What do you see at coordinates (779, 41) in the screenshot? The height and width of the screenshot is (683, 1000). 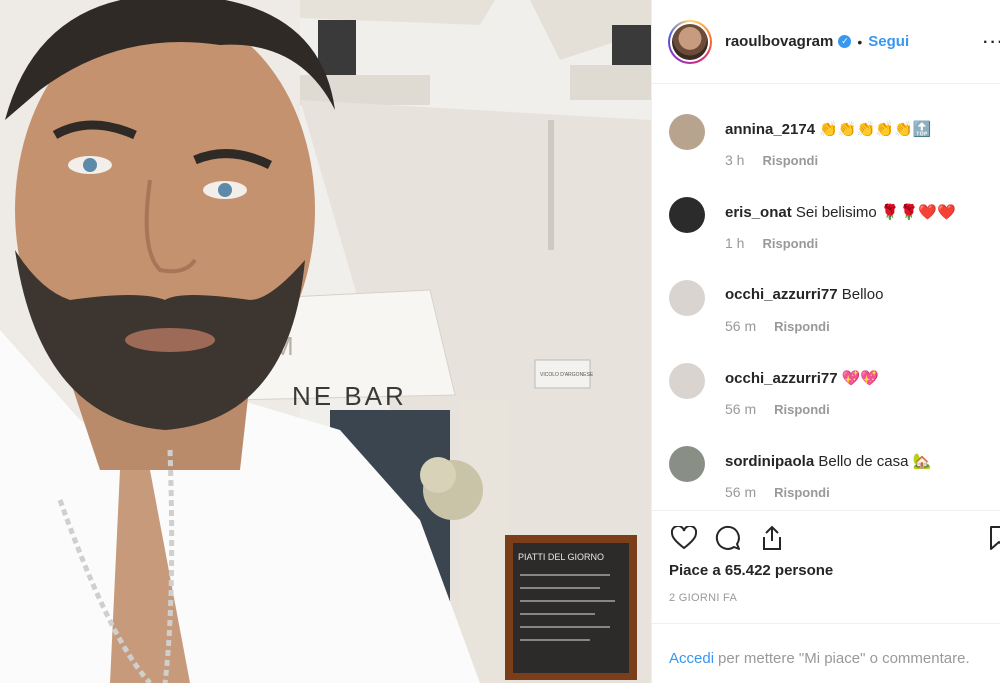 I see `author-username: raoulbovagram` at bounding box center [779, 41].